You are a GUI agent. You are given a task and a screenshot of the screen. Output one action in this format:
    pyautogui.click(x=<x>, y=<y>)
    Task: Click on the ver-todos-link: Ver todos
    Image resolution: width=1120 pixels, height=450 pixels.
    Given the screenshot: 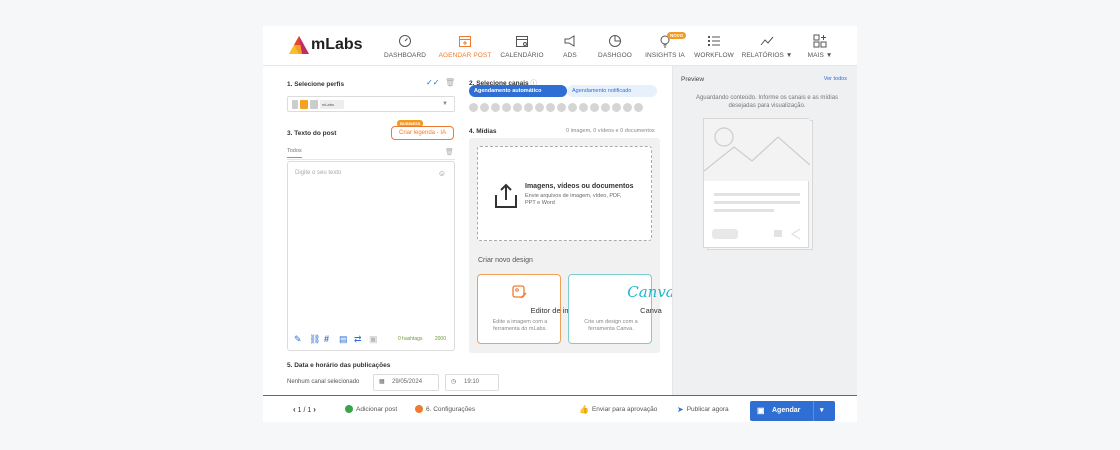 What is the action you would take?
    pyautogui.click(x=835, y=79)
    